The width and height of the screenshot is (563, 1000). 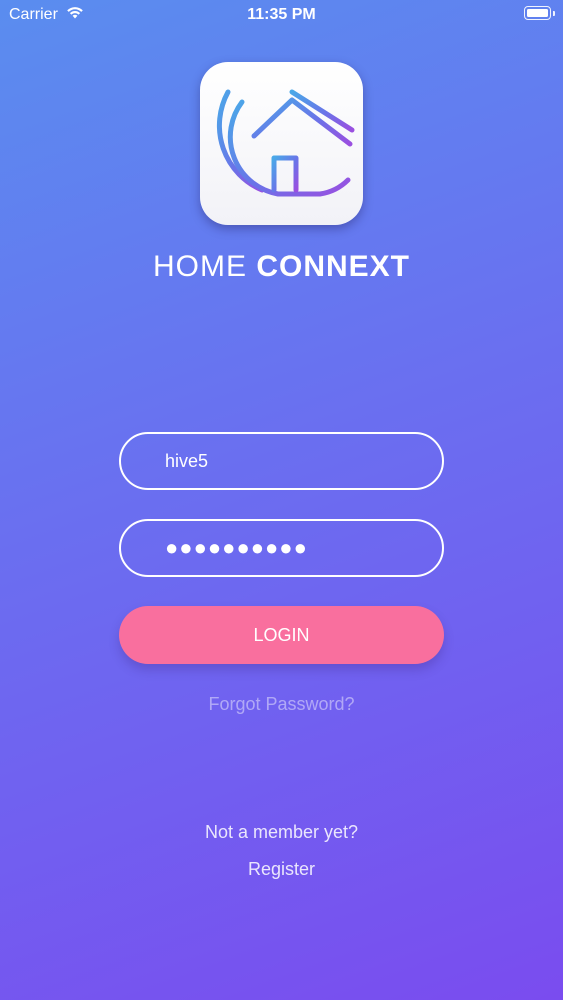 I want to click on brand-name-bold: CONNEXT, so click(x=333, y=266).